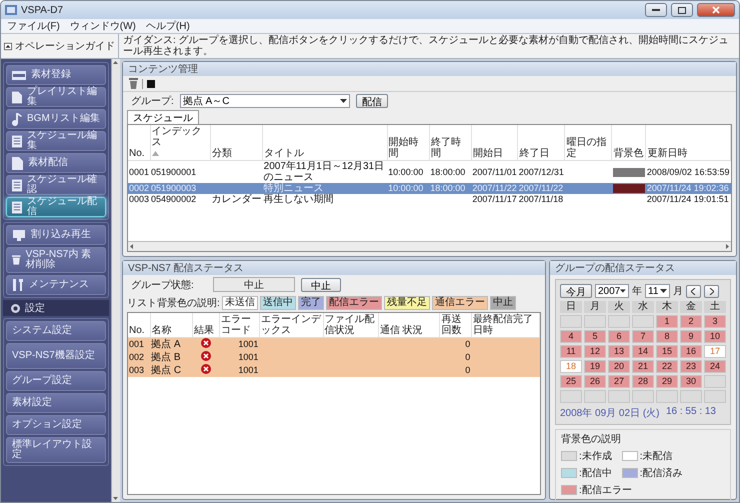 The height and width of the screenshot is (503, 740). I want to click on year-dropdown: 2007, so click(612, 291).